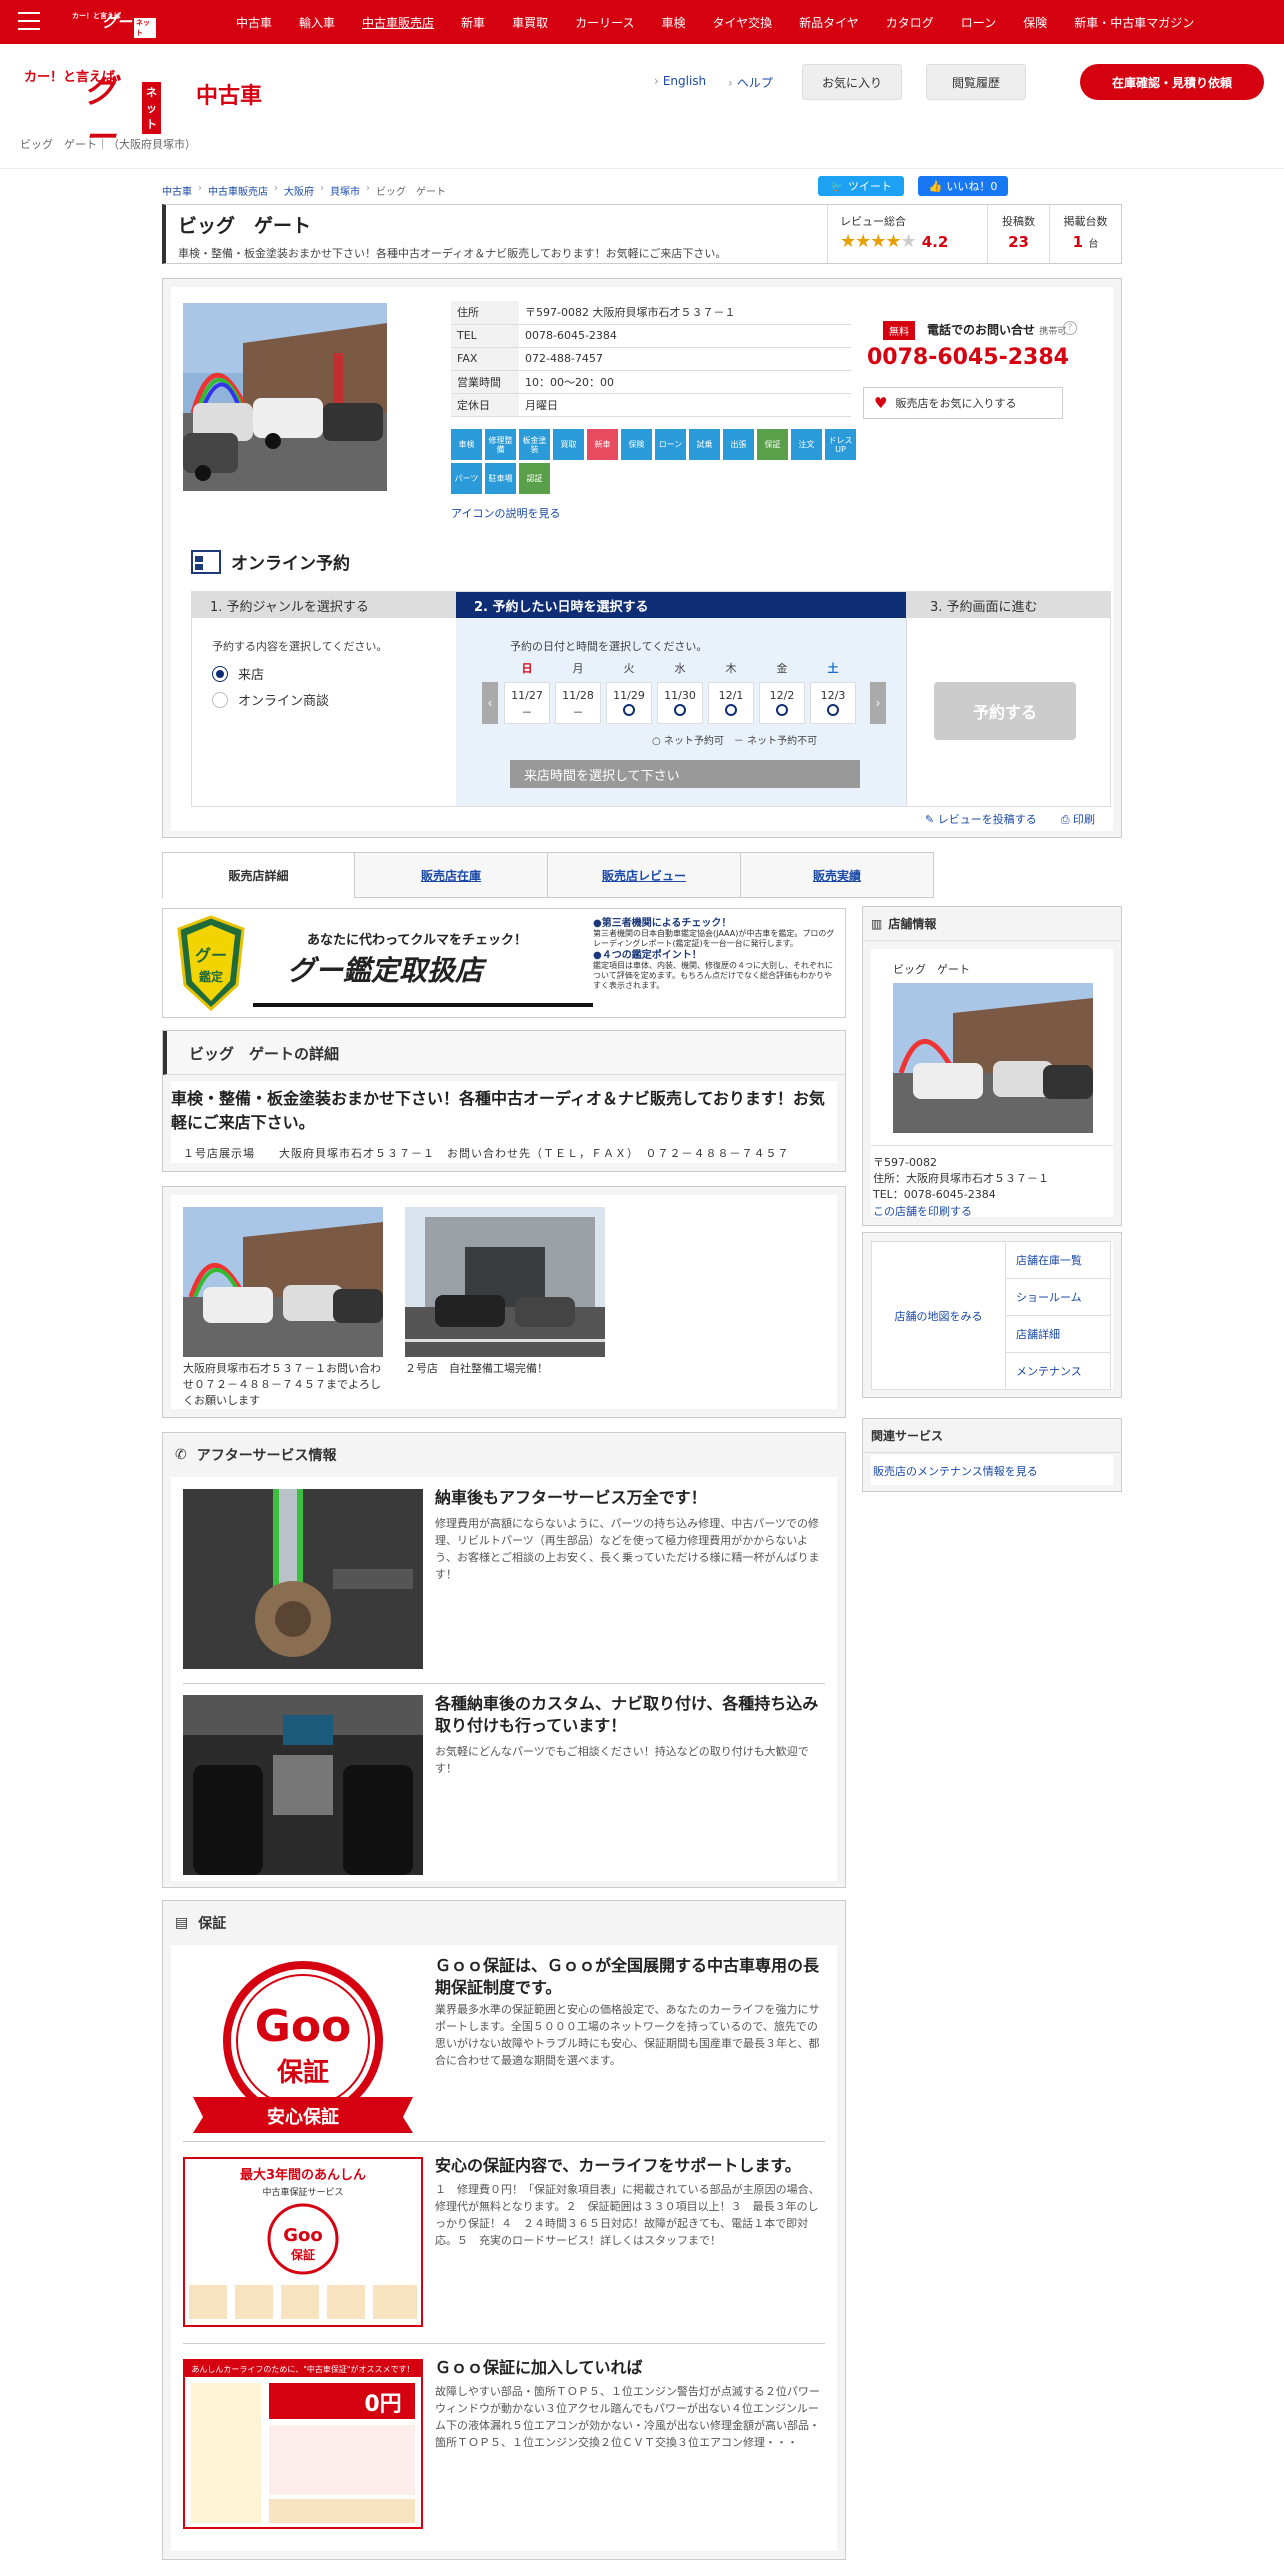 The height and width of the screenshot is (2568, 1284). What do you see at coordinates (1070, 328) in the screenshot?
I see `help-question-icon: ?` at bounding box center [1070, 328].